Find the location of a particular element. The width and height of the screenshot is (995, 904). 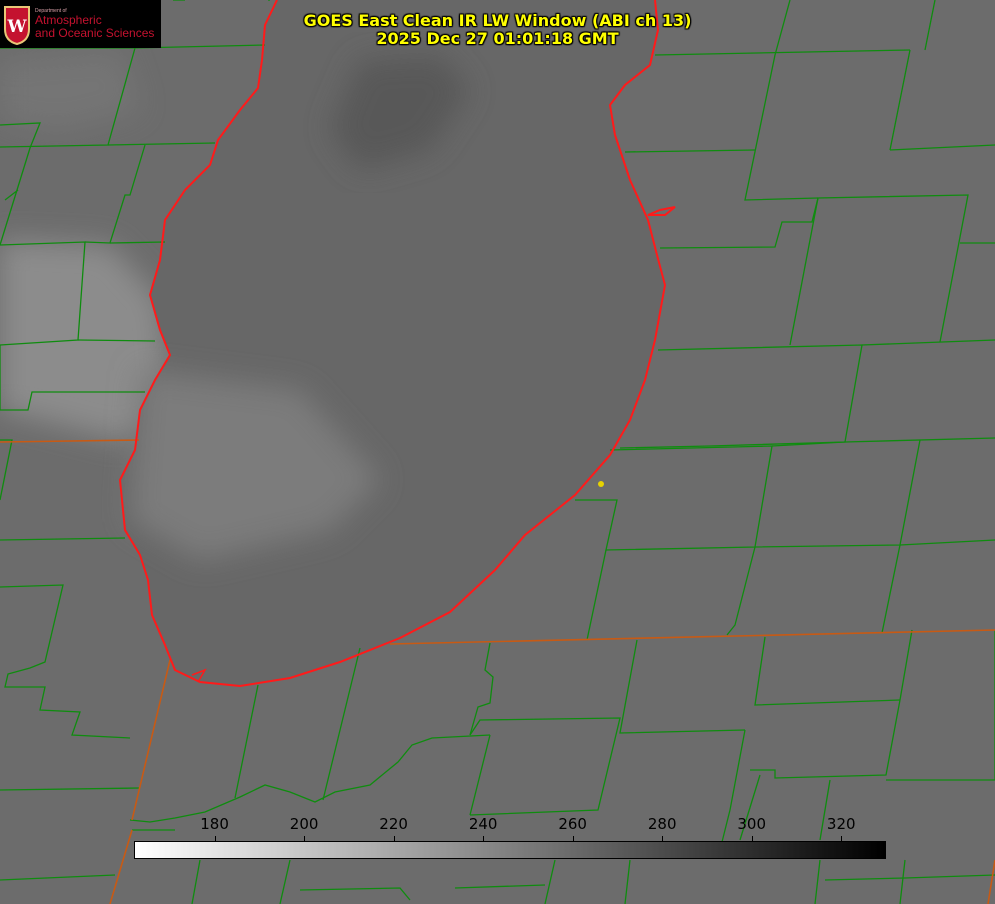

colorbar-tick-label: 320 is located at coordinates (841, 824).